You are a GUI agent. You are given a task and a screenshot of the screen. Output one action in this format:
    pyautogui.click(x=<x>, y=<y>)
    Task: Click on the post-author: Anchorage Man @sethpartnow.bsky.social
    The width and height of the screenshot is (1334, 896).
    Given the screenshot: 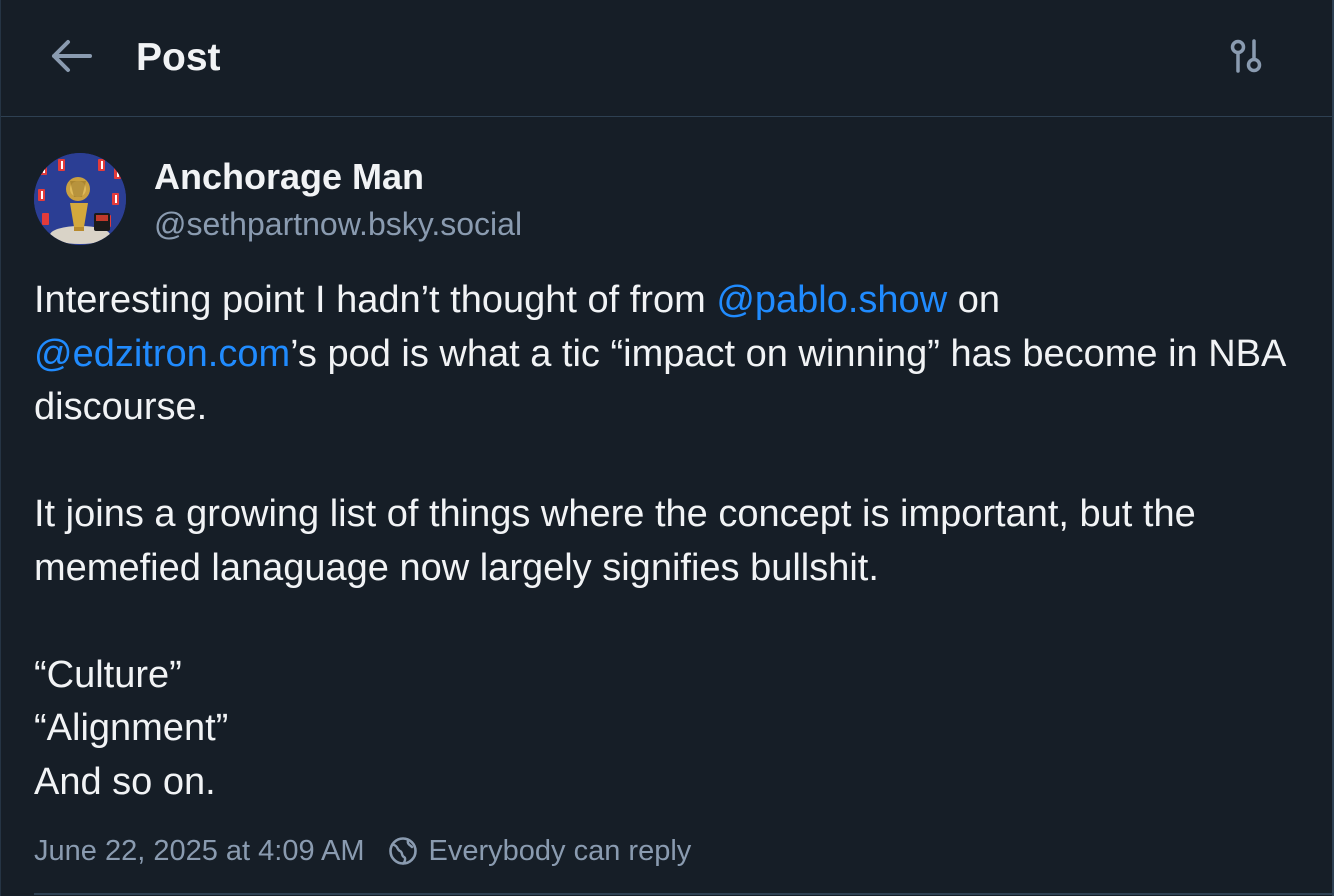 What is the action you would take?
    pyautogui.click(x=278, y=200)
    